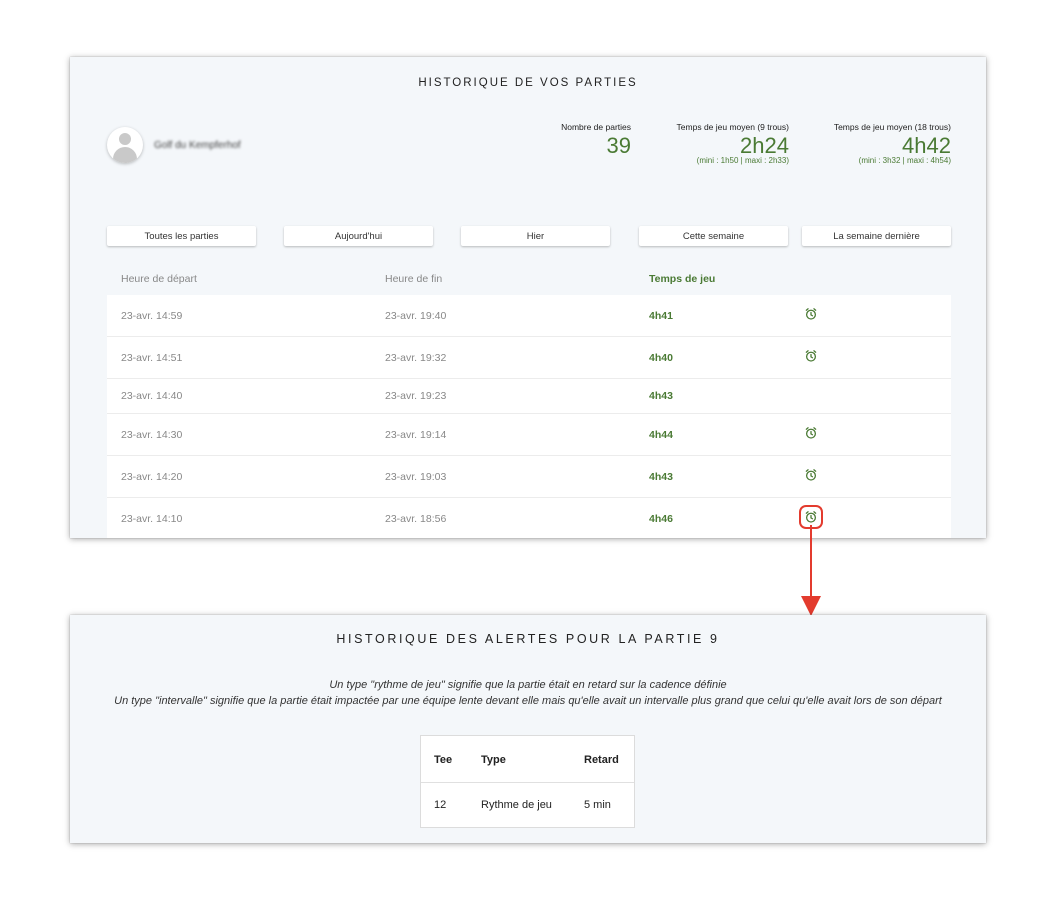 The image size is (1056, 900). What do you see at coordinates (197, 145) in the screenshot?
I see `user-name: Golf du Kempferhof` at bounding box center [197, 145].